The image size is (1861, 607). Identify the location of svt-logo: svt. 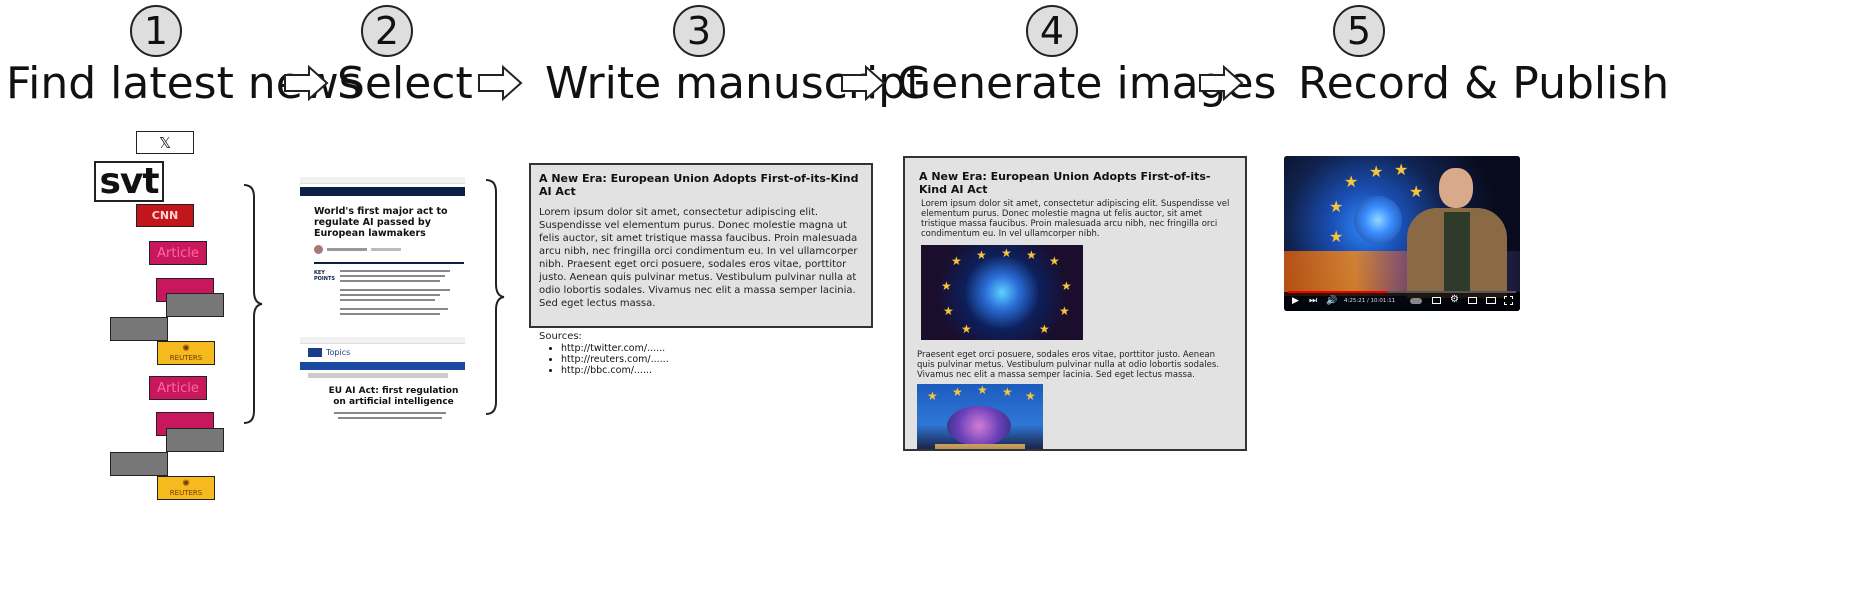
(129, 181).